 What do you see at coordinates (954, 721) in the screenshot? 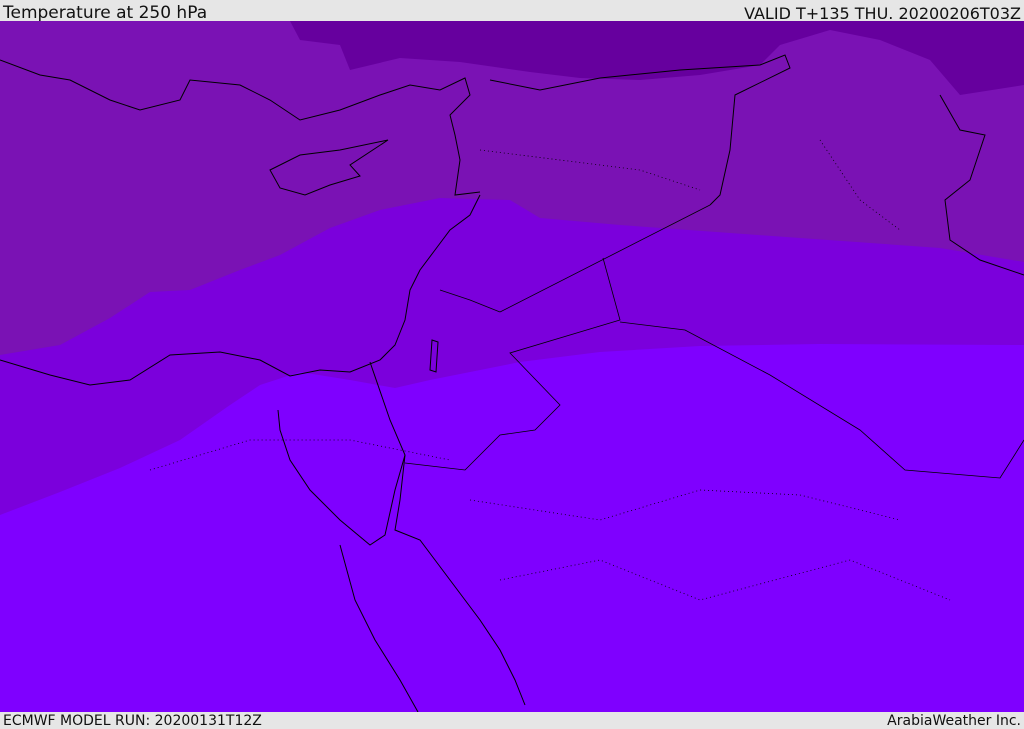
I see `brand-credit: ArabiaWeather Inc.` at bounding box center [954, 721].